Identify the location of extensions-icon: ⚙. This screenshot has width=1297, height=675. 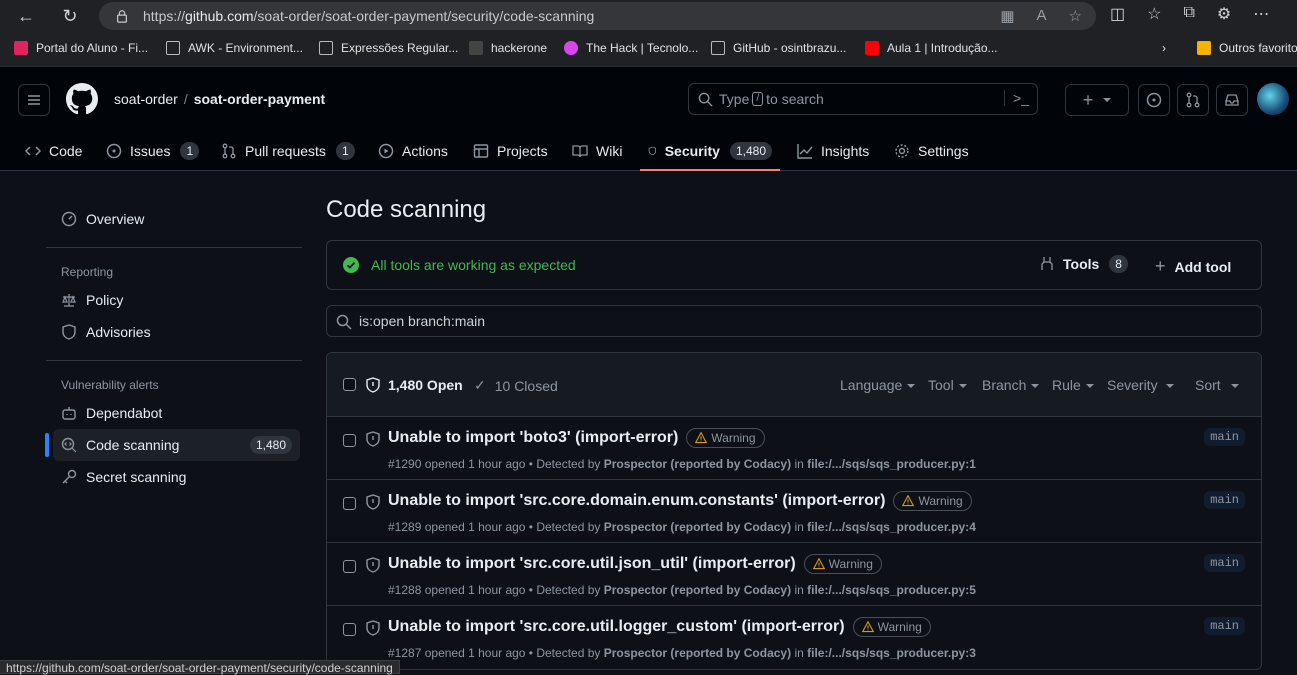
(1224, 14).